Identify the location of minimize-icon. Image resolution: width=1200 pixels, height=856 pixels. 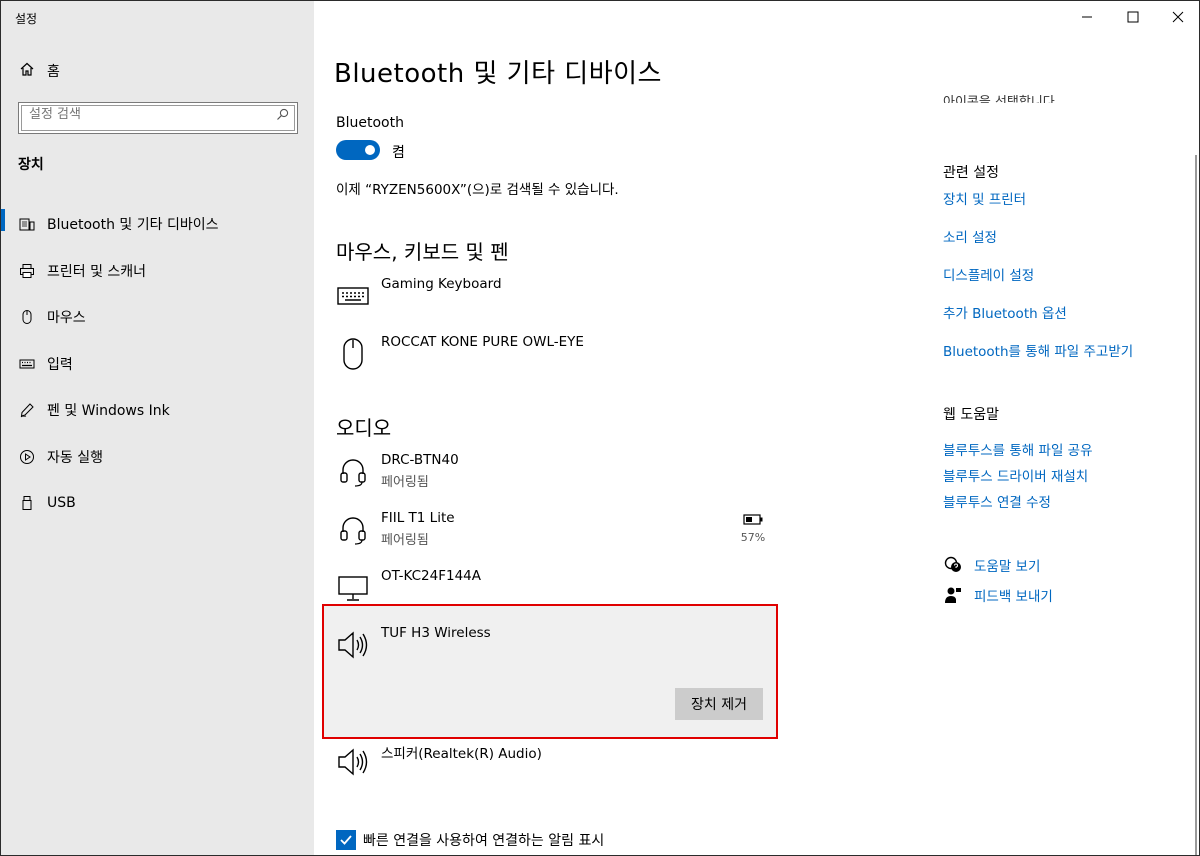
(1087, 17).